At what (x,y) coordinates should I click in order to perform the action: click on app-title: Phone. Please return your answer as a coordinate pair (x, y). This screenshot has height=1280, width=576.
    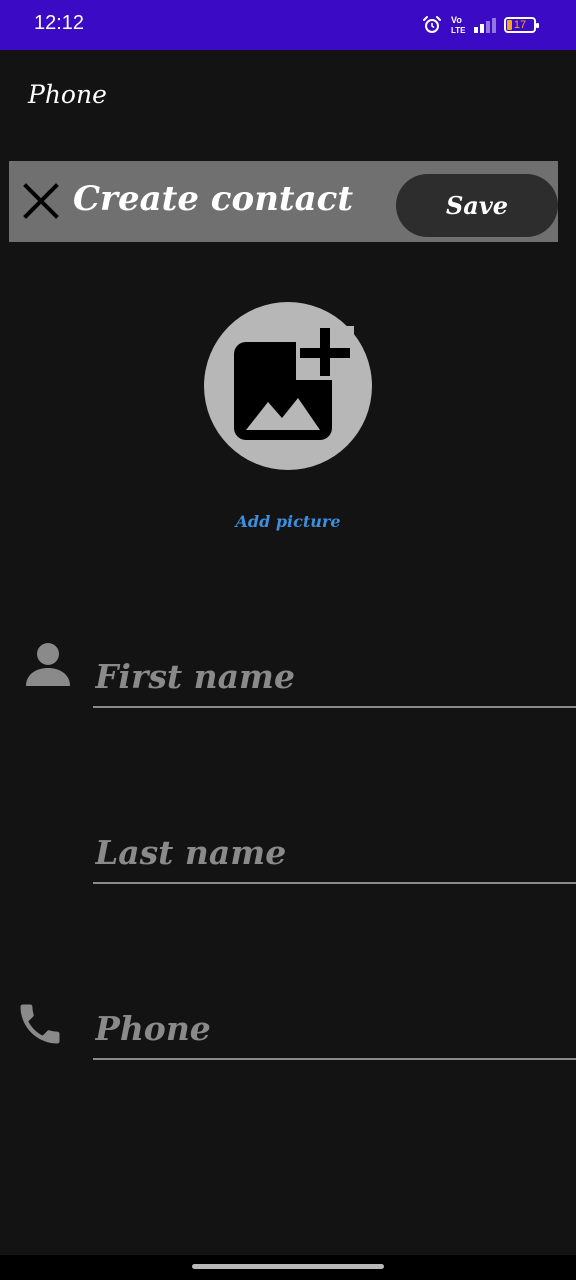
    Looking at the image, I should click on (67, 94).